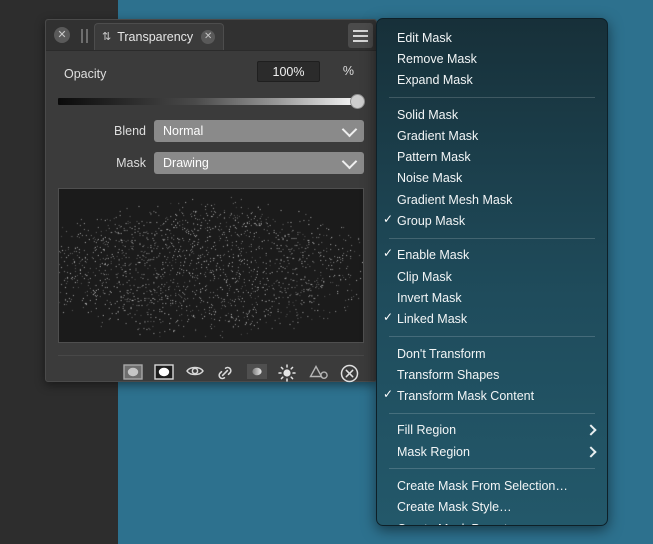 The width and height of the screenshot is (653, 544). Describe the element at coordinates (226, 373) in the screenshot. I see `link-chain-icon` at that location.